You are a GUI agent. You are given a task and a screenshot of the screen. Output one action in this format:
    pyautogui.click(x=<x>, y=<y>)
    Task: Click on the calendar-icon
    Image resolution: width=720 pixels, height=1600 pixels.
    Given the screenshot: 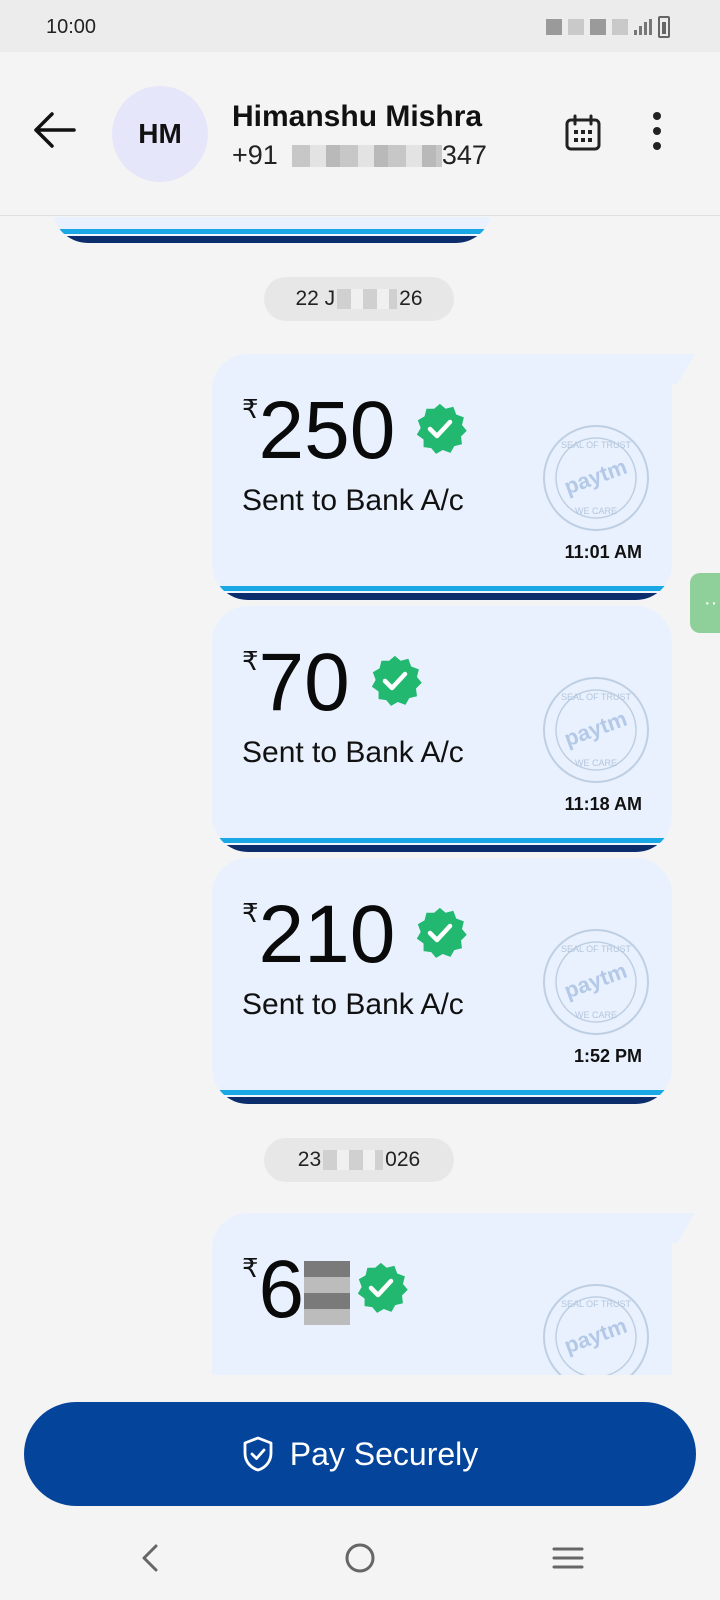 What is the action you would take?
    pyautogui.click(x=583, y=132)
    